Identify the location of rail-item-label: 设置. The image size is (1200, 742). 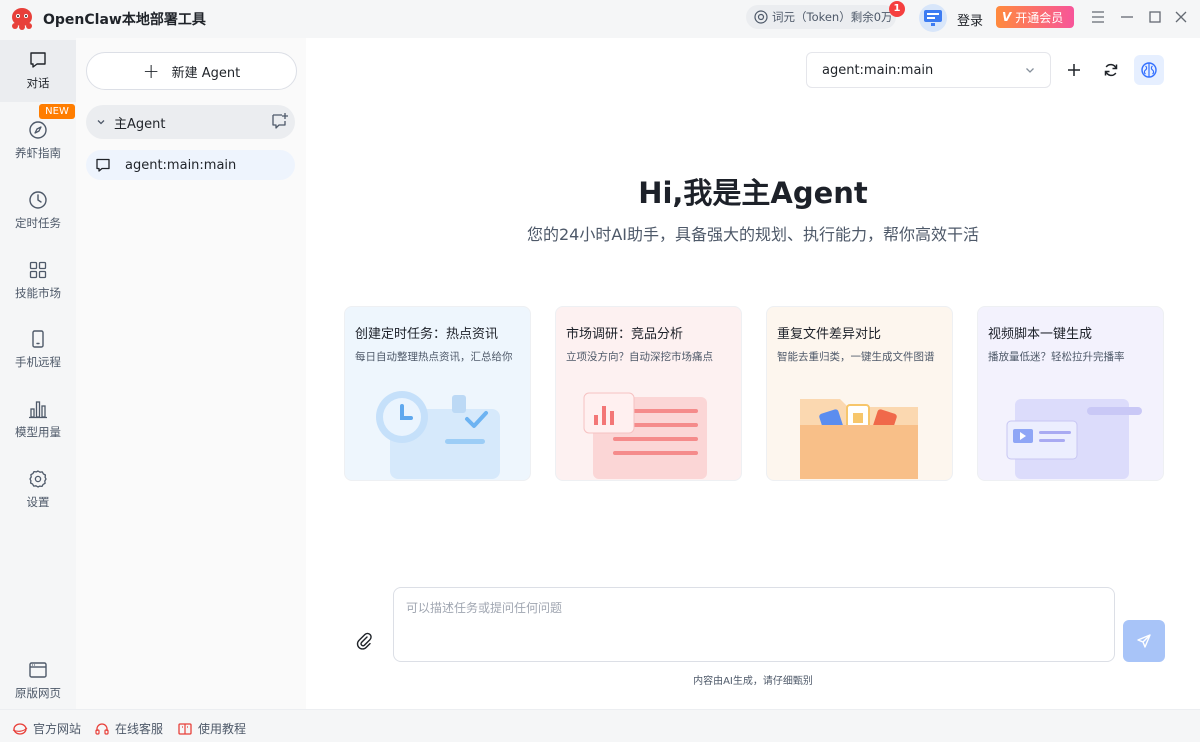
(38, 502).